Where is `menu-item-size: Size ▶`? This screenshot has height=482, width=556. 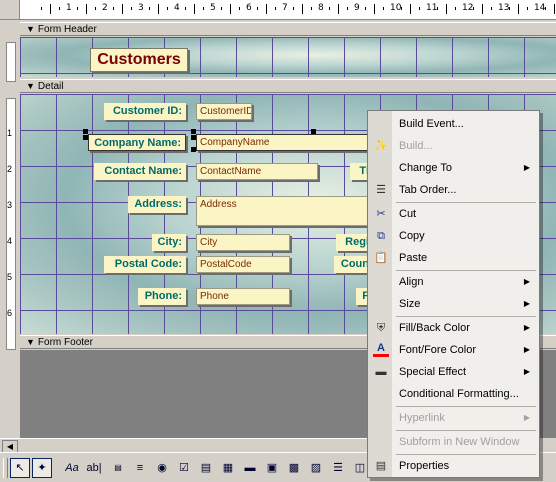 menu-item-size: Size ▶ is located at coordinates (453, 304).